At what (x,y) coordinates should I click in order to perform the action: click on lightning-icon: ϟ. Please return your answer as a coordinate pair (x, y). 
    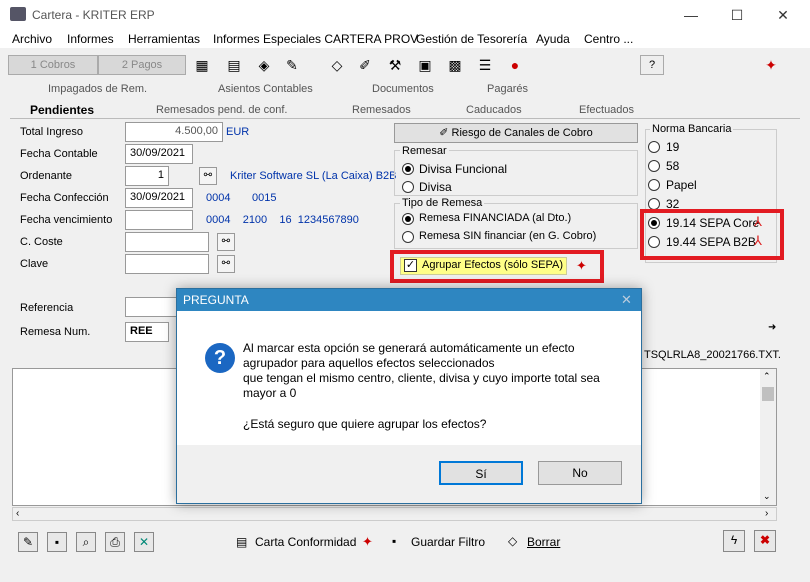
    Looking at the image, I should click on (734, 541).